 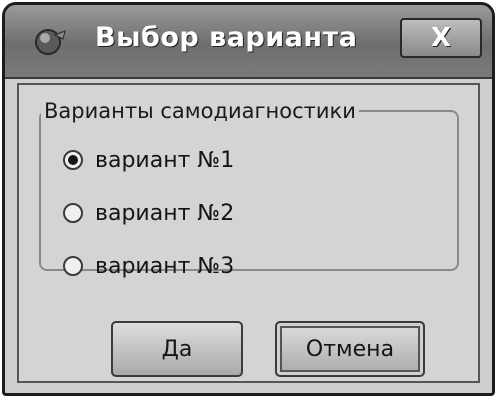 What do you see at coordinates (50, 42) in the screenshot?
I see `app-icon` at bounding box center [50, 42].